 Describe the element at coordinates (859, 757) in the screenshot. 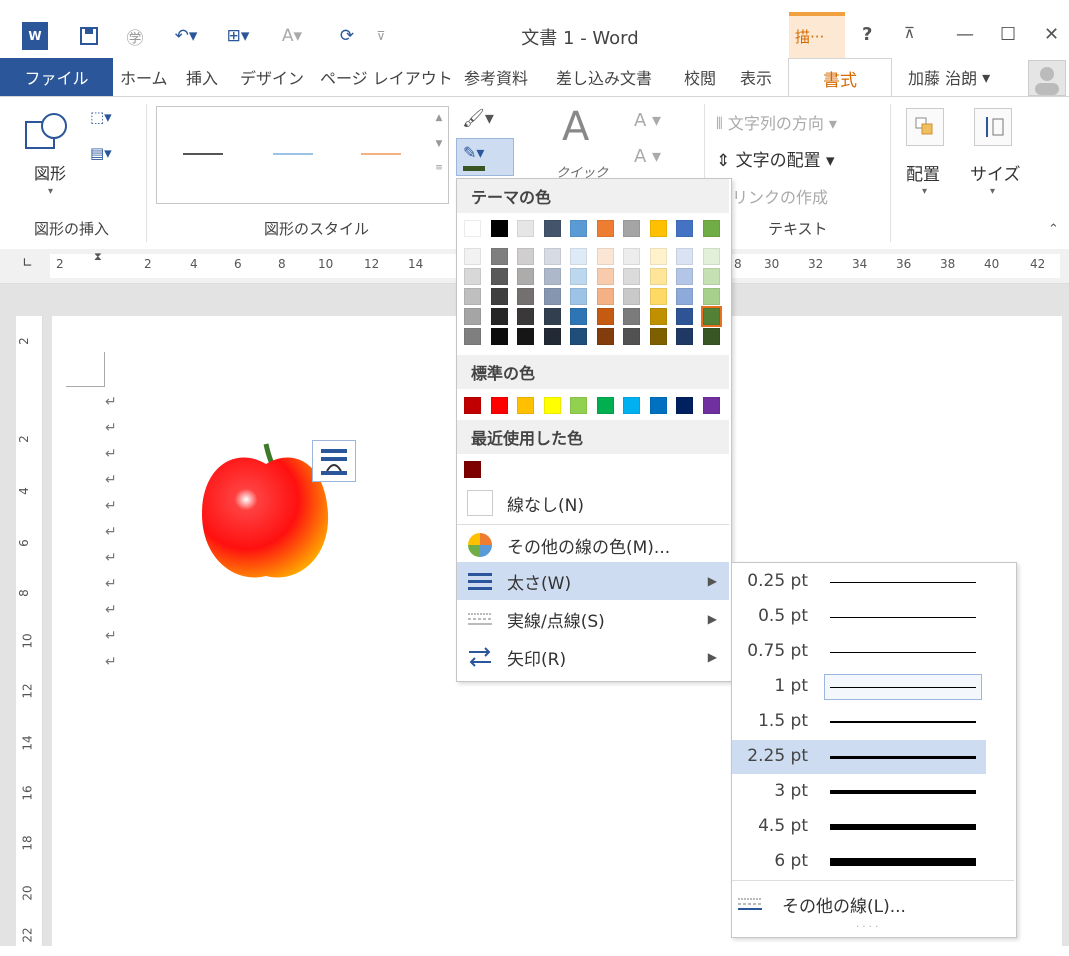

I see `weight-option: 2.25 pt` at that location.